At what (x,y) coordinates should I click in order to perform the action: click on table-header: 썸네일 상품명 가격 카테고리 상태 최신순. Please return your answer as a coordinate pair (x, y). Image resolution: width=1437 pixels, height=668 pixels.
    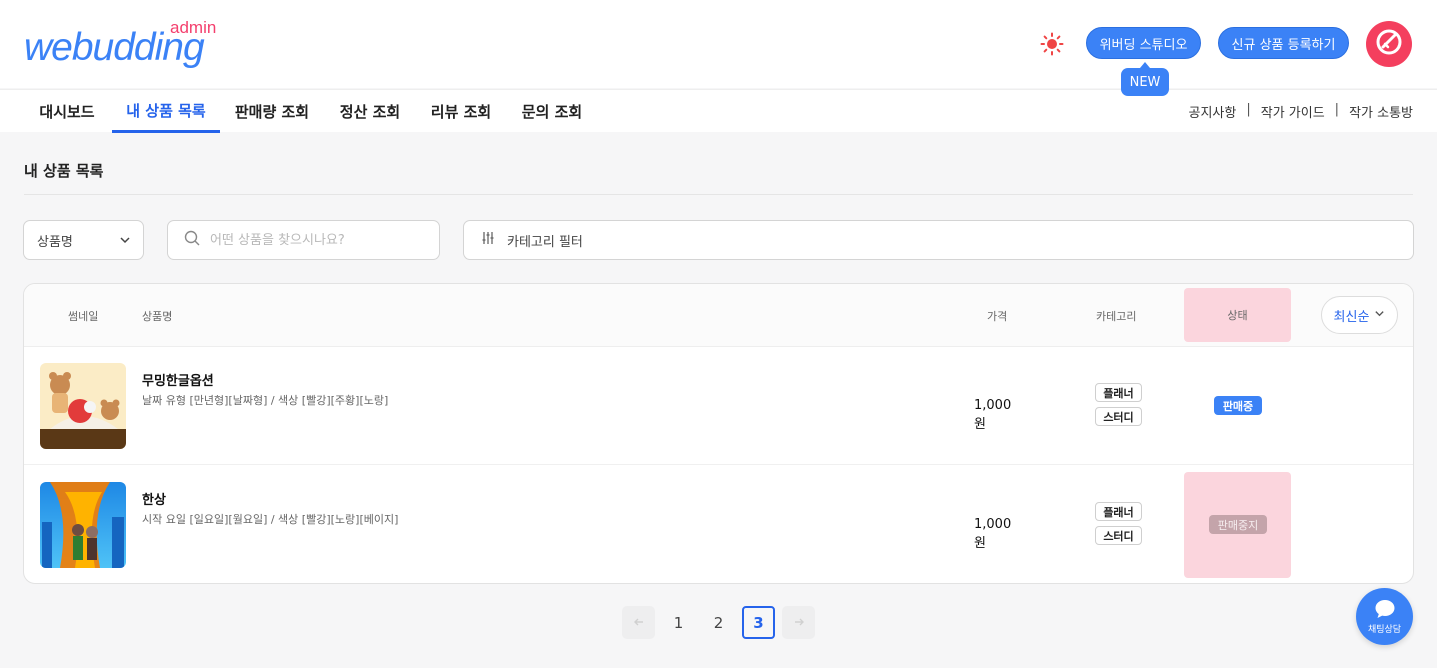
    Looking at the image, I should click on (718, 315).